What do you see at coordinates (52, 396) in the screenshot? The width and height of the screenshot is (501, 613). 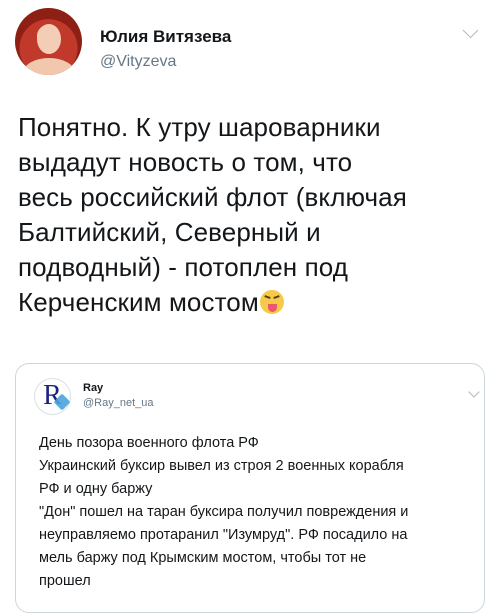 I see `quoted-author-avatar: R` at bounding box center [52, 396].